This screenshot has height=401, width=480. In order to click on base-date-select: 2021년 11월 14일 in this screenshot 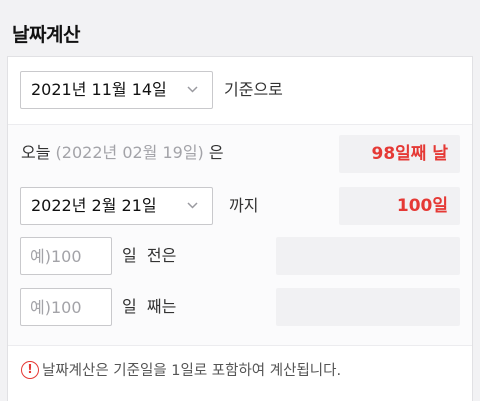, I will do `click(116, 90)`.